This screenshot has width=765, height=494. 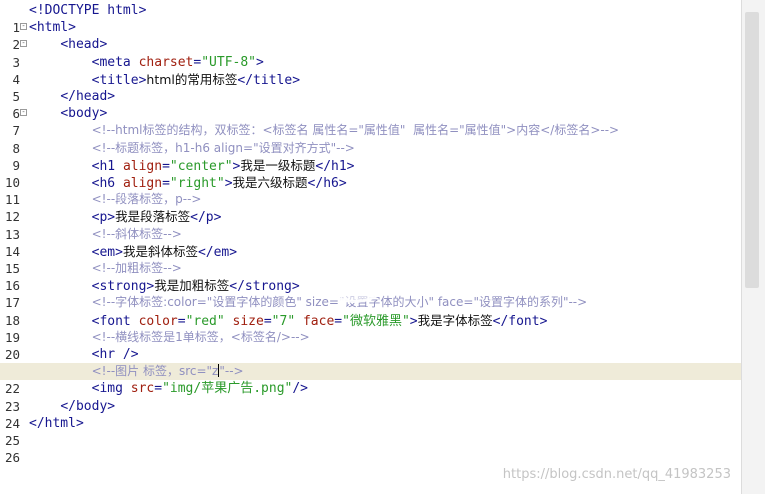 What do you see at coordinates (197, 183) in the screenshot?
I see `attribute-value: "right"` at bounding box center [197, 183].